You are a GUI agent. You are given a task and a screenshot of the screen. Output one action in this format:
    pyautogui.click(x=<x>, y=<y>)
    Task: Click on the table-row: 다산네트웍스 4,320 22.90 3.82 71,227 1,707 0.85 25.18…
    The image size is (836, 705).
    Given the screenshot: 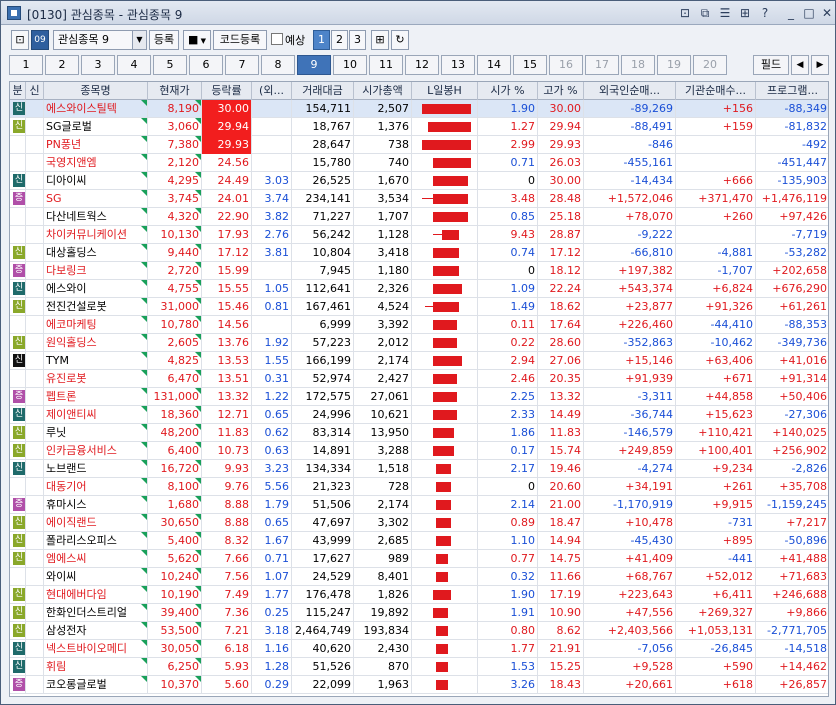 What is the action you would take?
    pyautogui.click(x=419, y=217)
    